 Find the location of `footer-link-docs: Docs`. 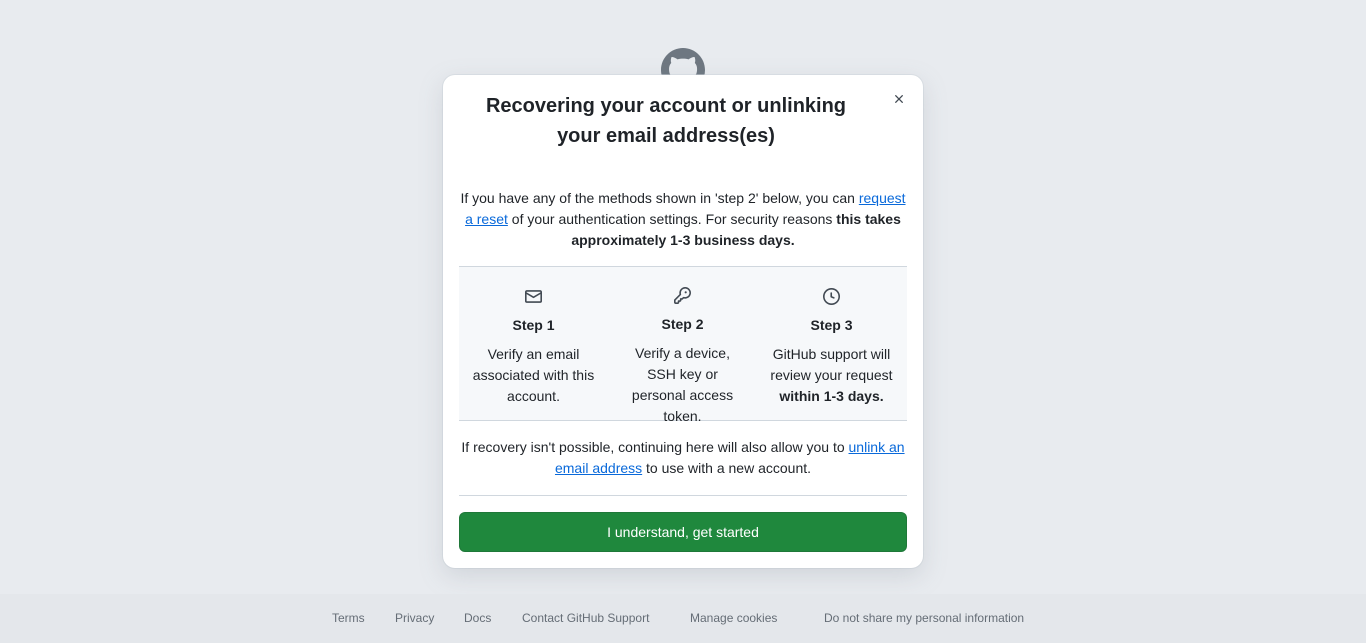

footer-link-docs: Docs is located at coordinates (477, 618).